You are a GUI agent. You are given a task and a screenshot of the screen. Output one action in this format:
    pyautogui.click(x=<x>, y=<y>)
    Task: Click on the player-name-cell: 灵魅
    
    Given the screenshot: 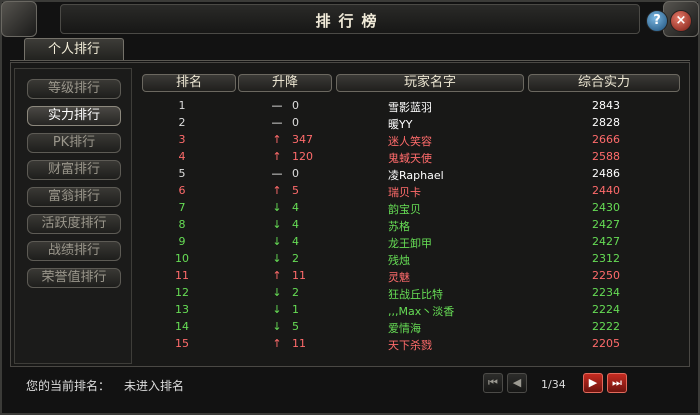 What is the action you would take?
    pyautogui.click(x=399, y=277)
    